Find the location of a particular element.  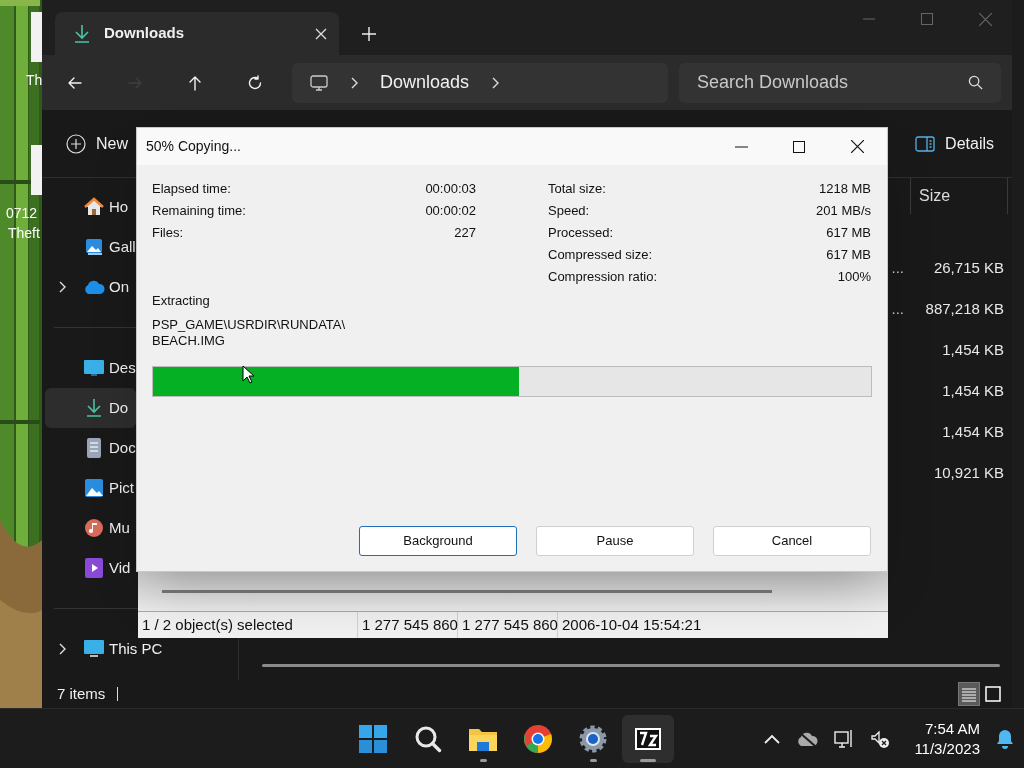

archive-app-icon is located at coordinates (648, 738).